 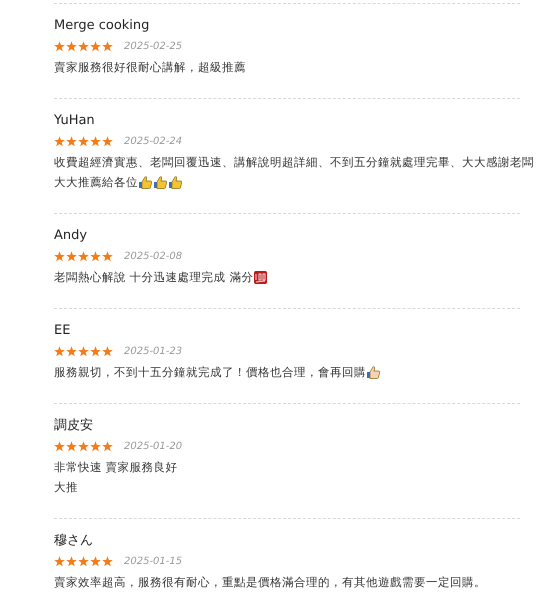 I want to click on hundred-points-icon, so click(x=260, y=277).